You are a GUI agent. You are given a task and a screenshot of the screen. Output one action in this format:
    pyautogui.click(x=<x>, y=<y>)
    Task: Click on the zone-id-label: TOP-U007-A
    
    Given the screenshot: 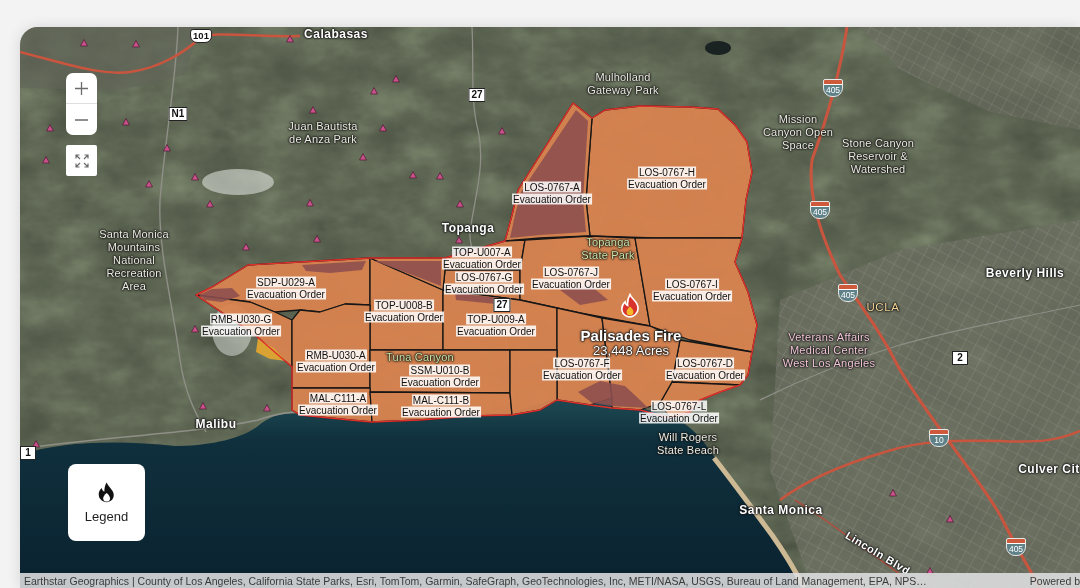 What is the action you would take?
    pyautogui.click(x=482, y=252)
    